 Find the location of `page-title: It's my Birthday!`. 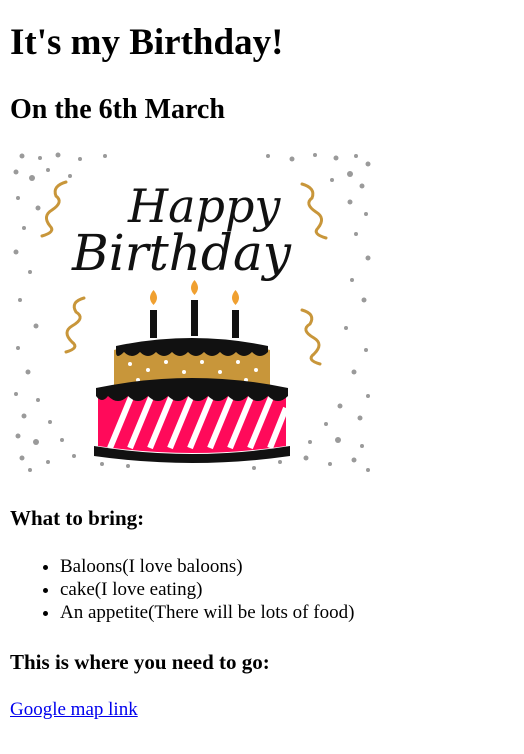

page-title: It's my Birthday! is located at coordinates (147, 42).